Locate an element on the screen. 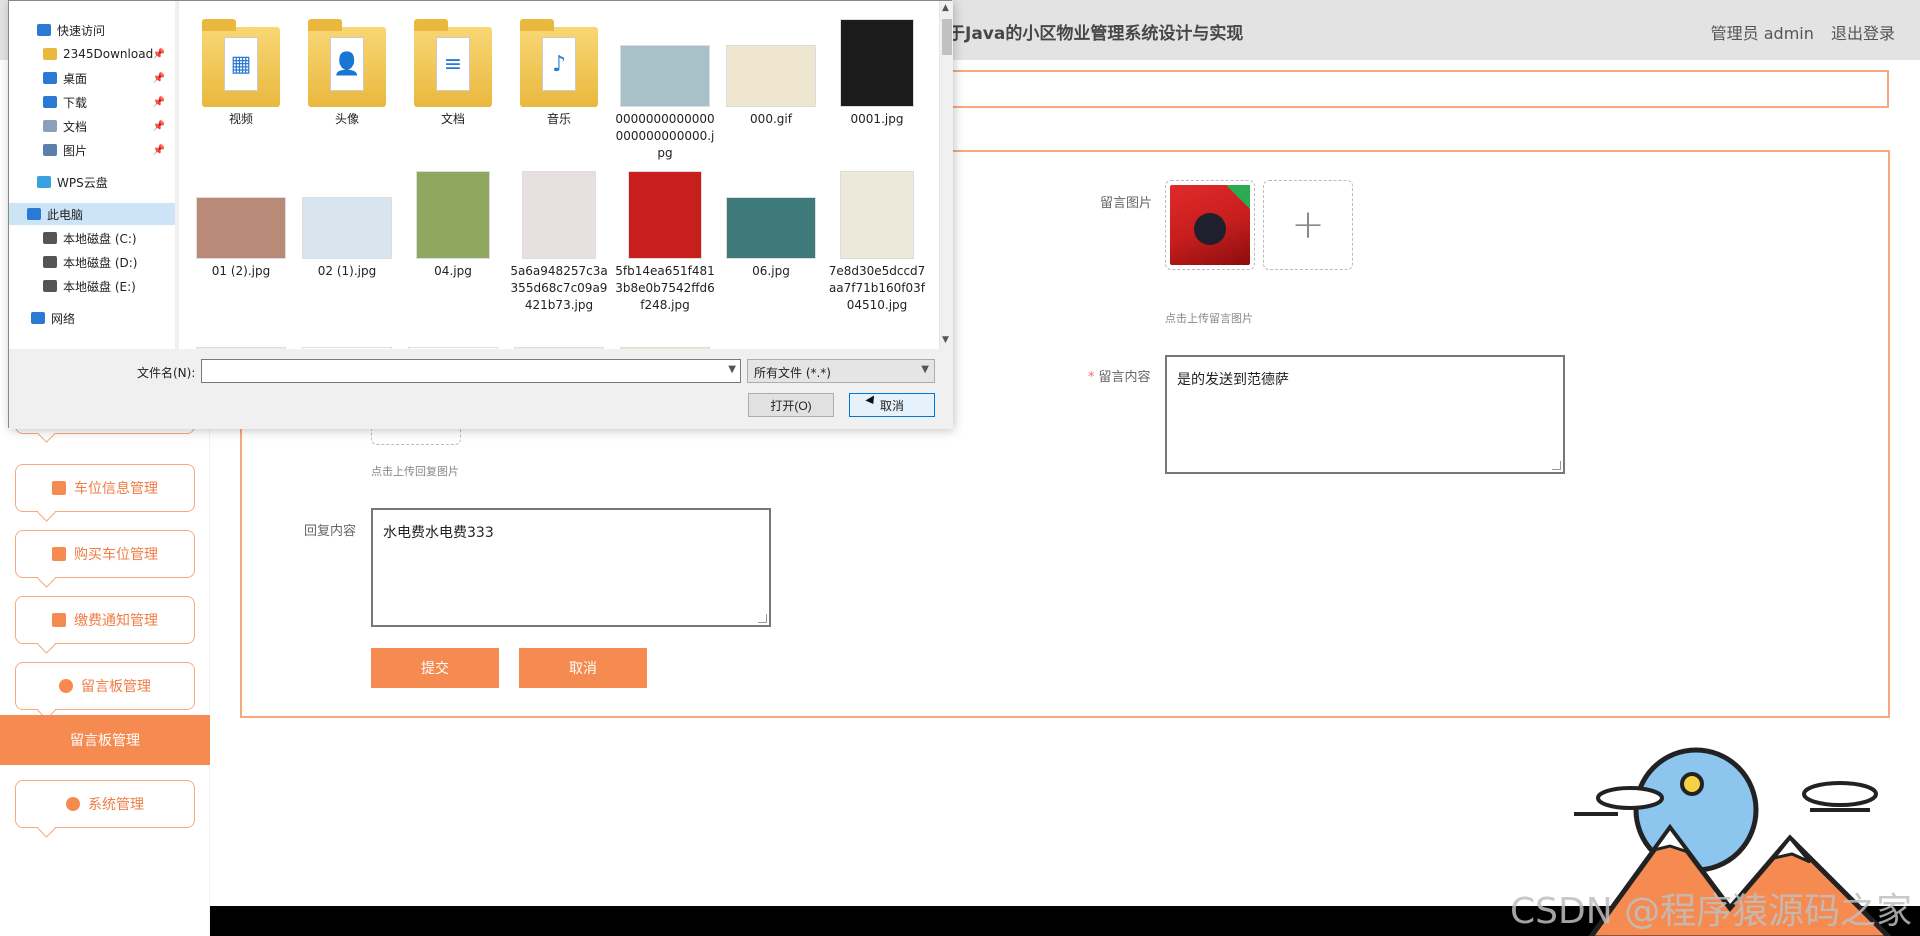 This screenshot has width=1920, height=936. file-item: 04.jpg is located at coordinates (453, 223).